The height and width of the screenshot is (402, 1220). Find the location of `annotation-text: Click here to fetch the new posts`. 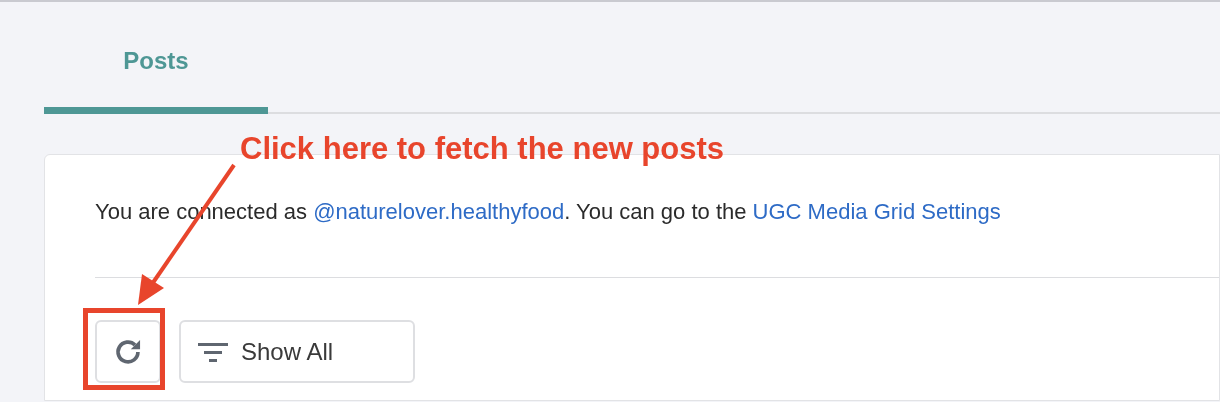

annotation-text: Click here to fetch the new posts is located at coordinates (482, 149).